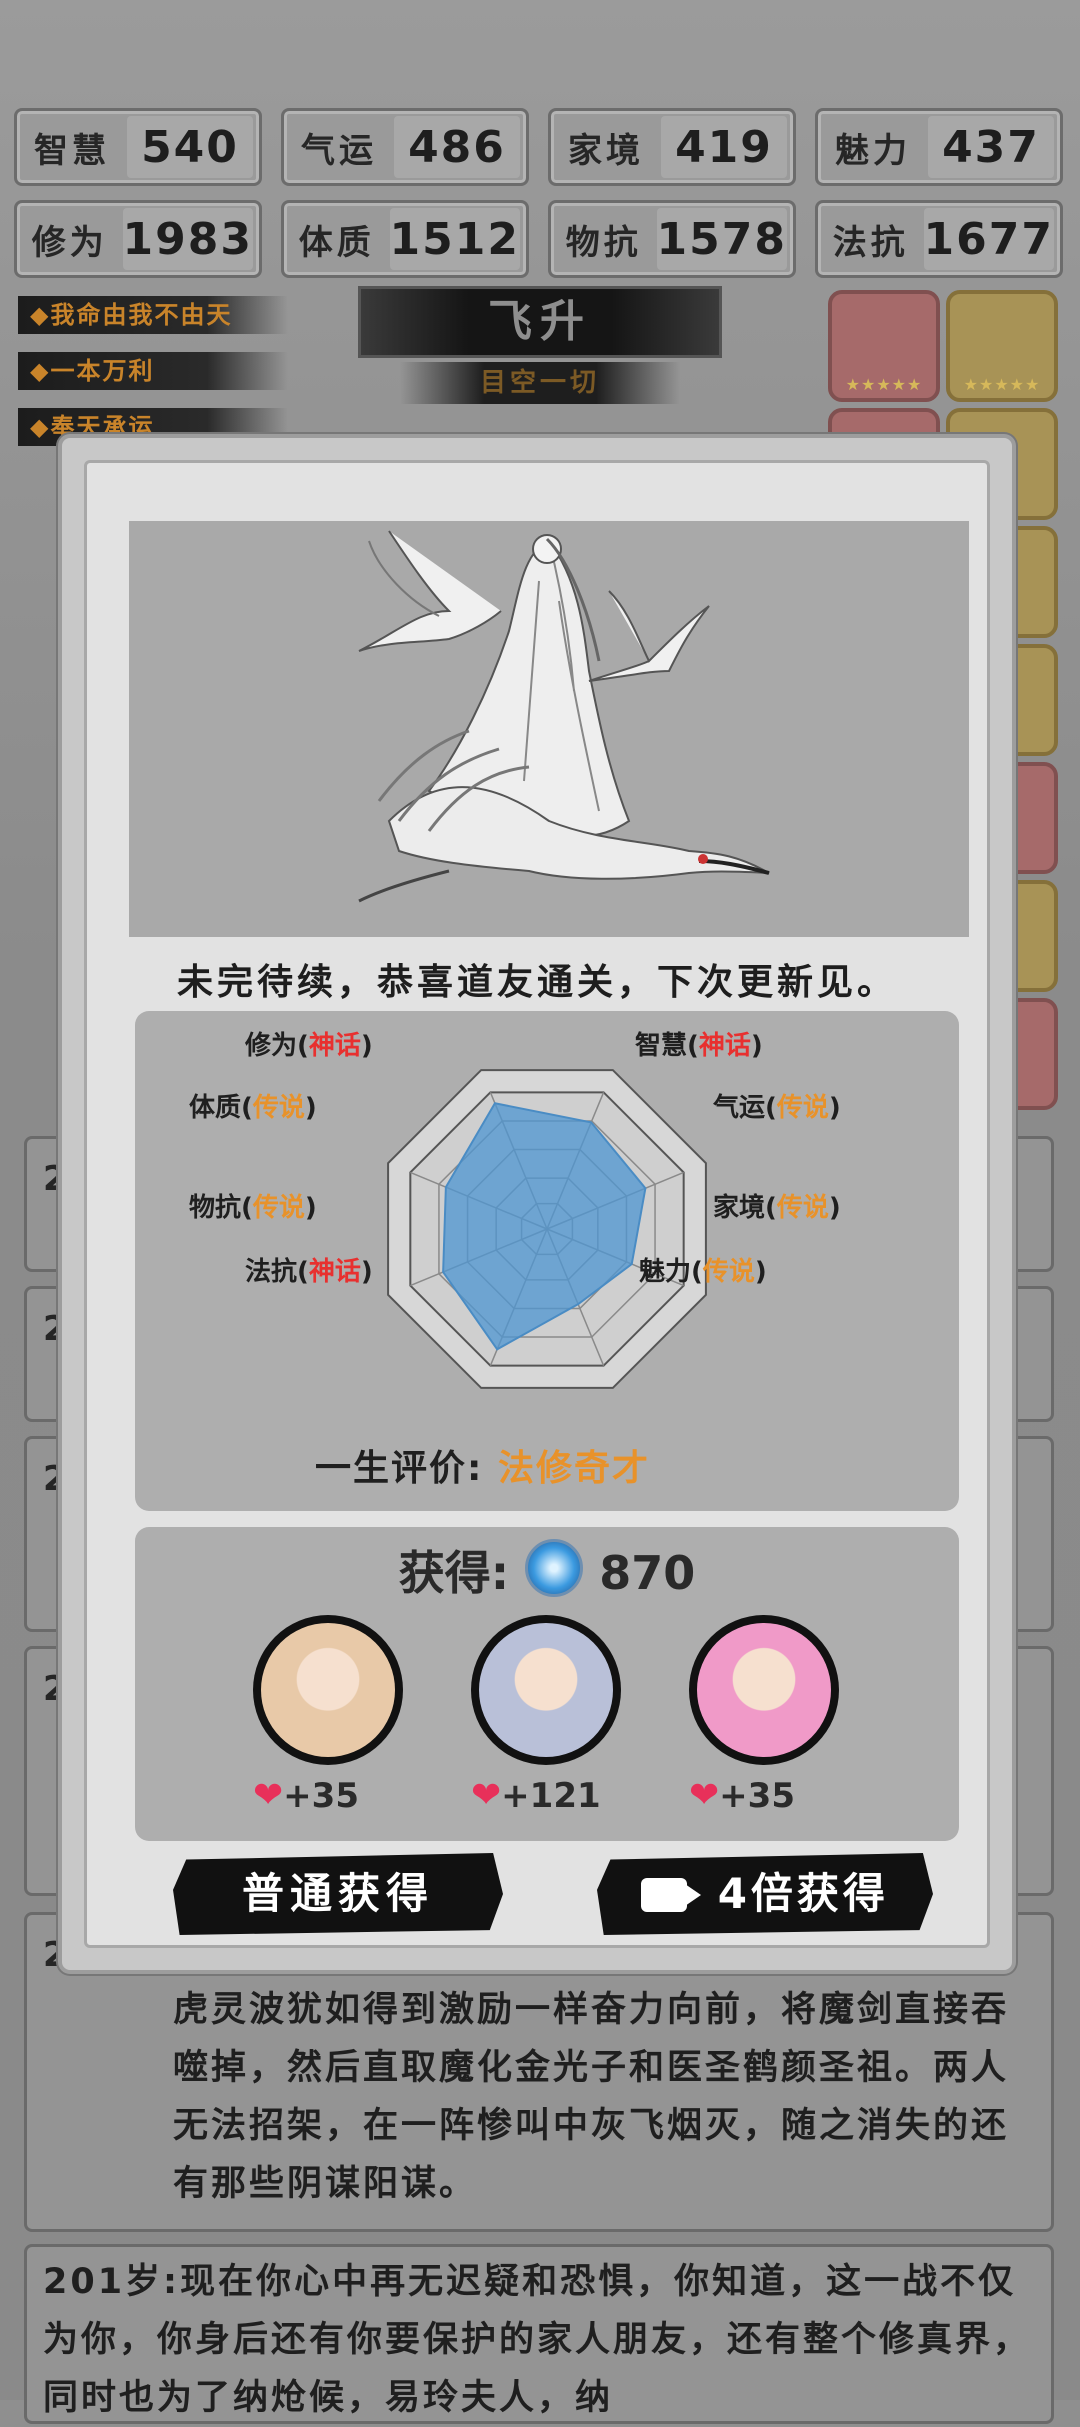  Describe the element at coordinates (190, 147) in the screenshot. I see `stat-value: 540` at that location.